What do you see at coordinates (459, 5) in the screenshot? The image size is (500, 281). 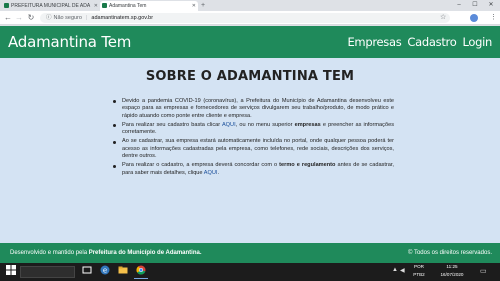 I see `minimize-button: –` at bounding box center [459, 5].